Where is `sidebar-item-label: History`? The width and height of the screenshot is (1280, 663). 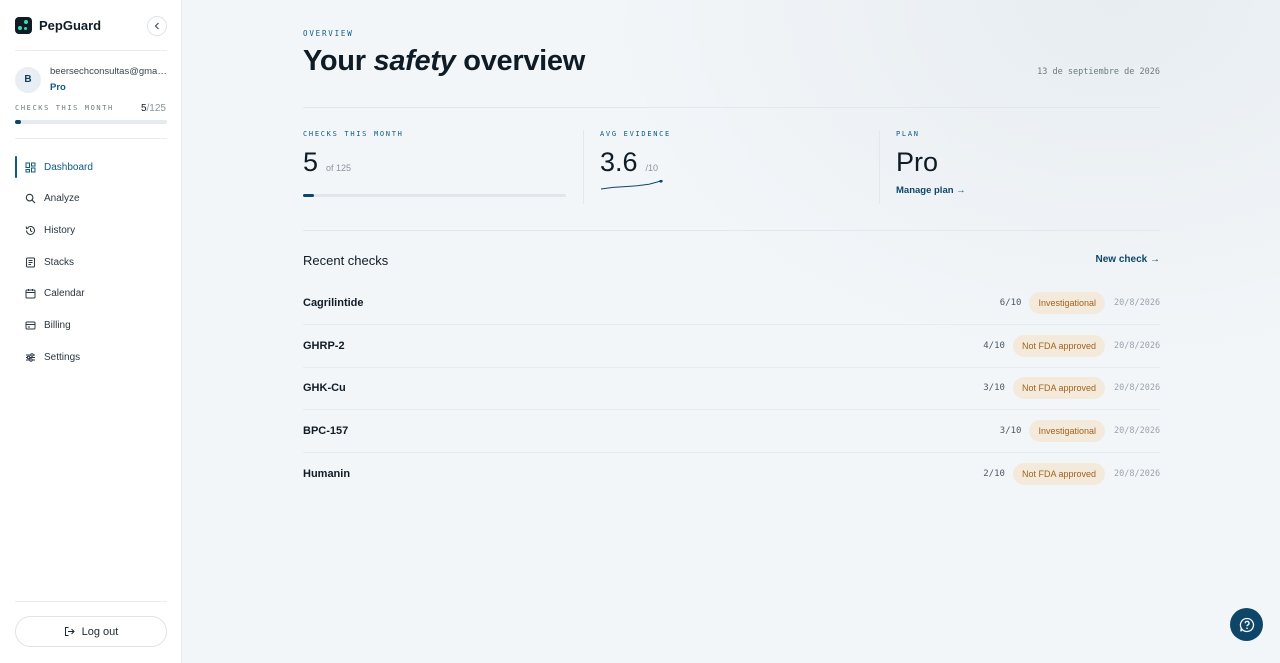
sidebar-item-label: History is located at coordinates (60, 230).